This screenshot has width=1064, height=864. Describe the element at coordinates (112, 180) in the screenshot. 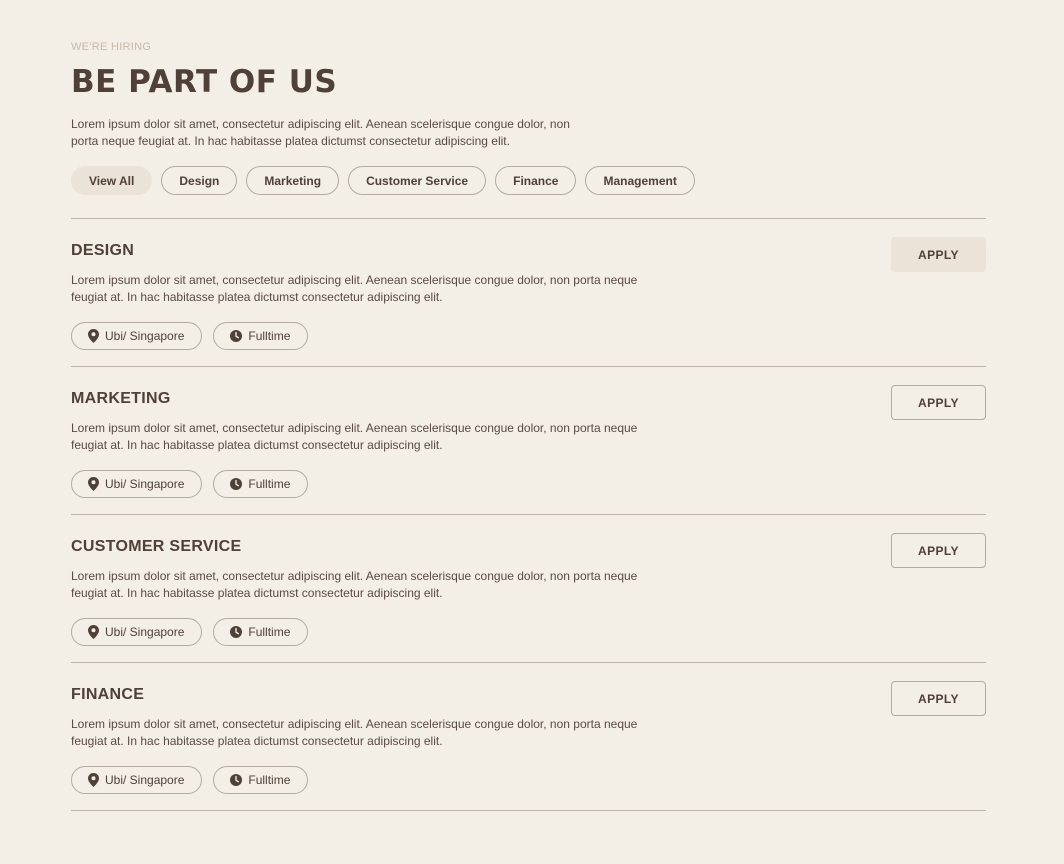

I see `filter-view-all: View All` at that location.